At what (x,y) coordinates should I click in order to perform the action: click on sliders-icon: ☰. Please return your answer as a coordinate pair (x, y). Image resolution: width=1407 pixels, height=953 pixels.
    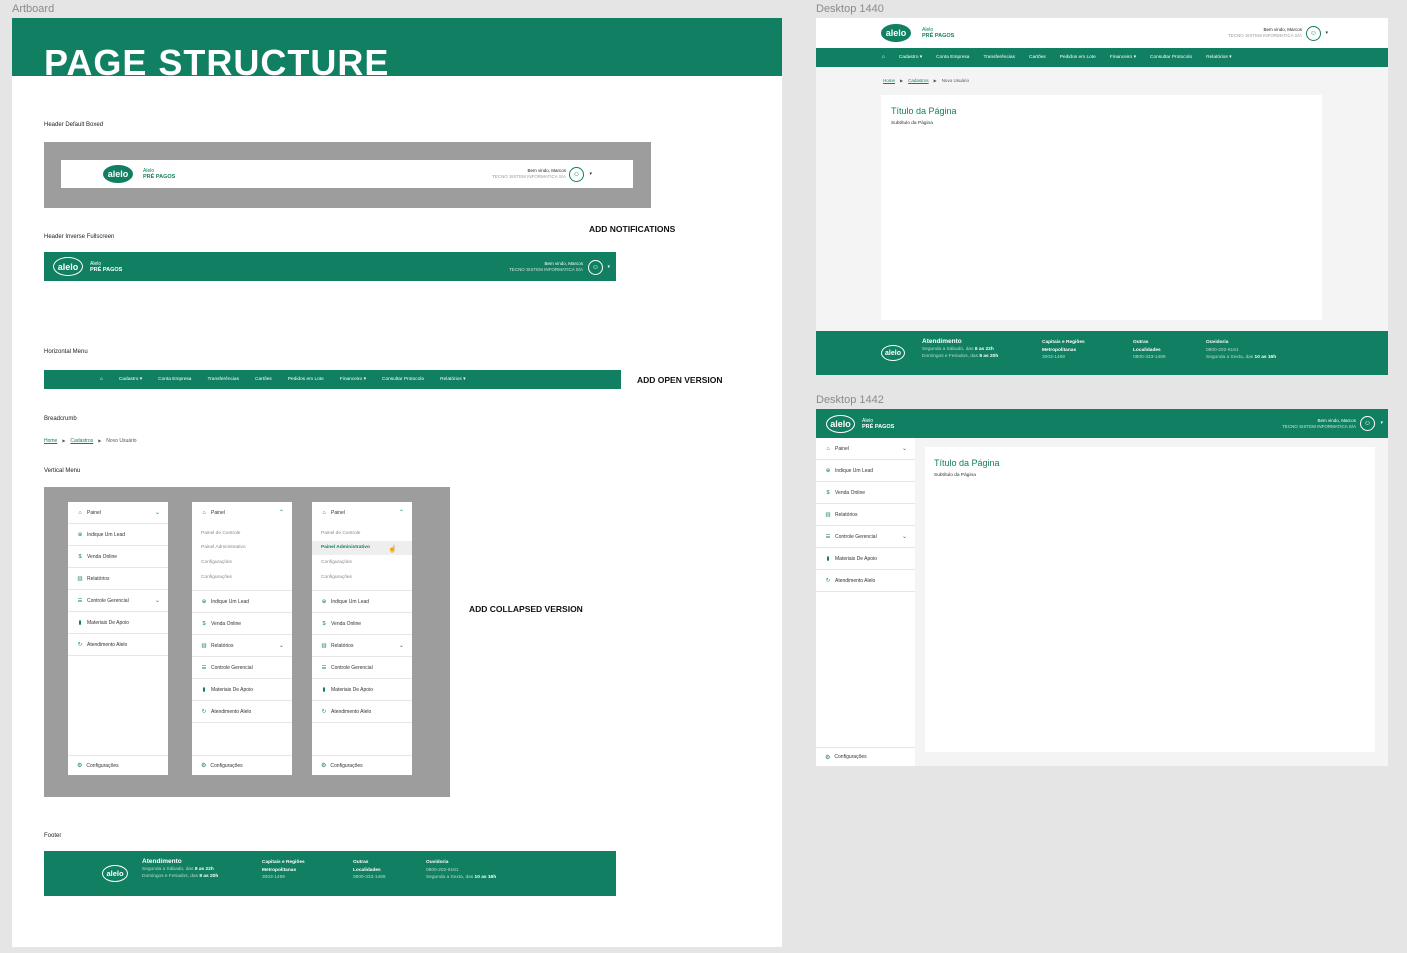
    Looking at the image, I should click on (324, 667).